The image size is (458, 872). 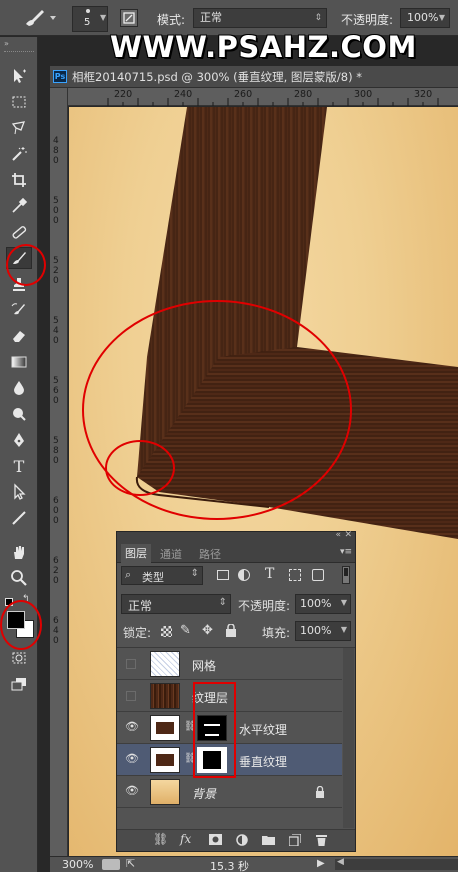 I want to click on collapse-panel-icon: «, so click(x=338, y=535).